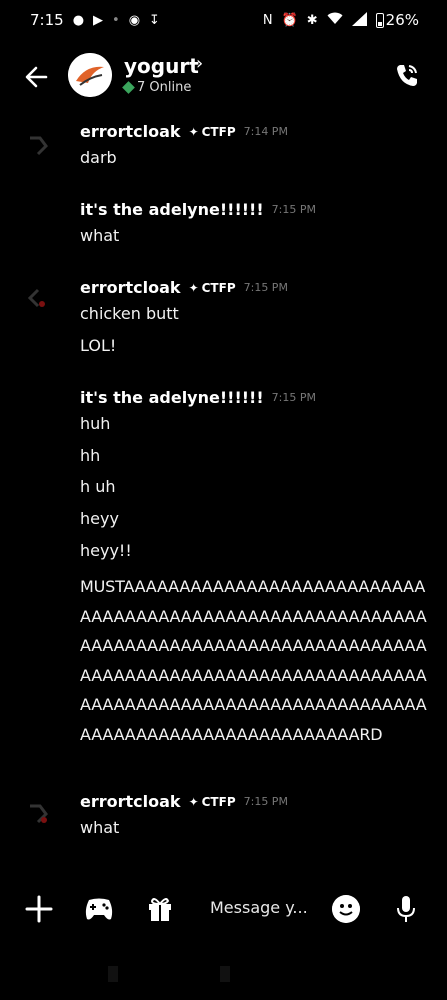 This screenshot has width=447, height=1000. I want to click on system-nav-bar, so click(223, 975).